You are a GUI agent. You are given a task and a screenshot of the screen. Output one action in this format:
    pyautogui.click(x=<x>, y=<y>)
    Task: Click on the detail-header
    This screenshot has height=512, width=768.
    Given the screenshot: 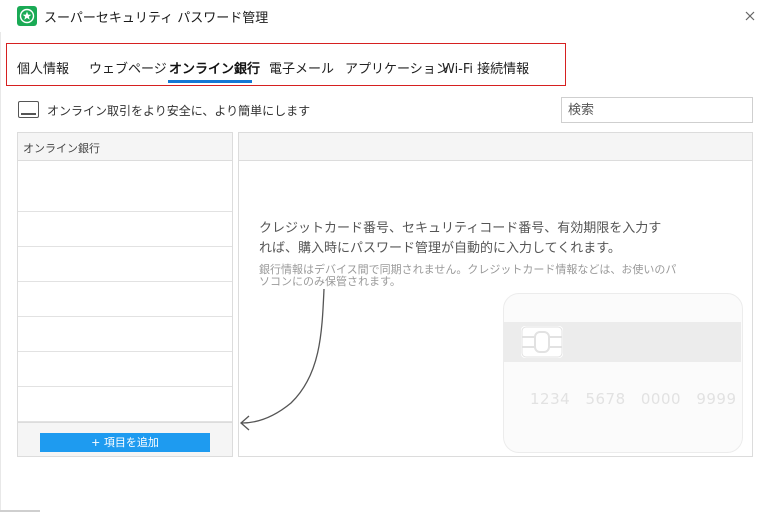 What is the action you would take?
    pyautogui.click(x=495, y=147)
    